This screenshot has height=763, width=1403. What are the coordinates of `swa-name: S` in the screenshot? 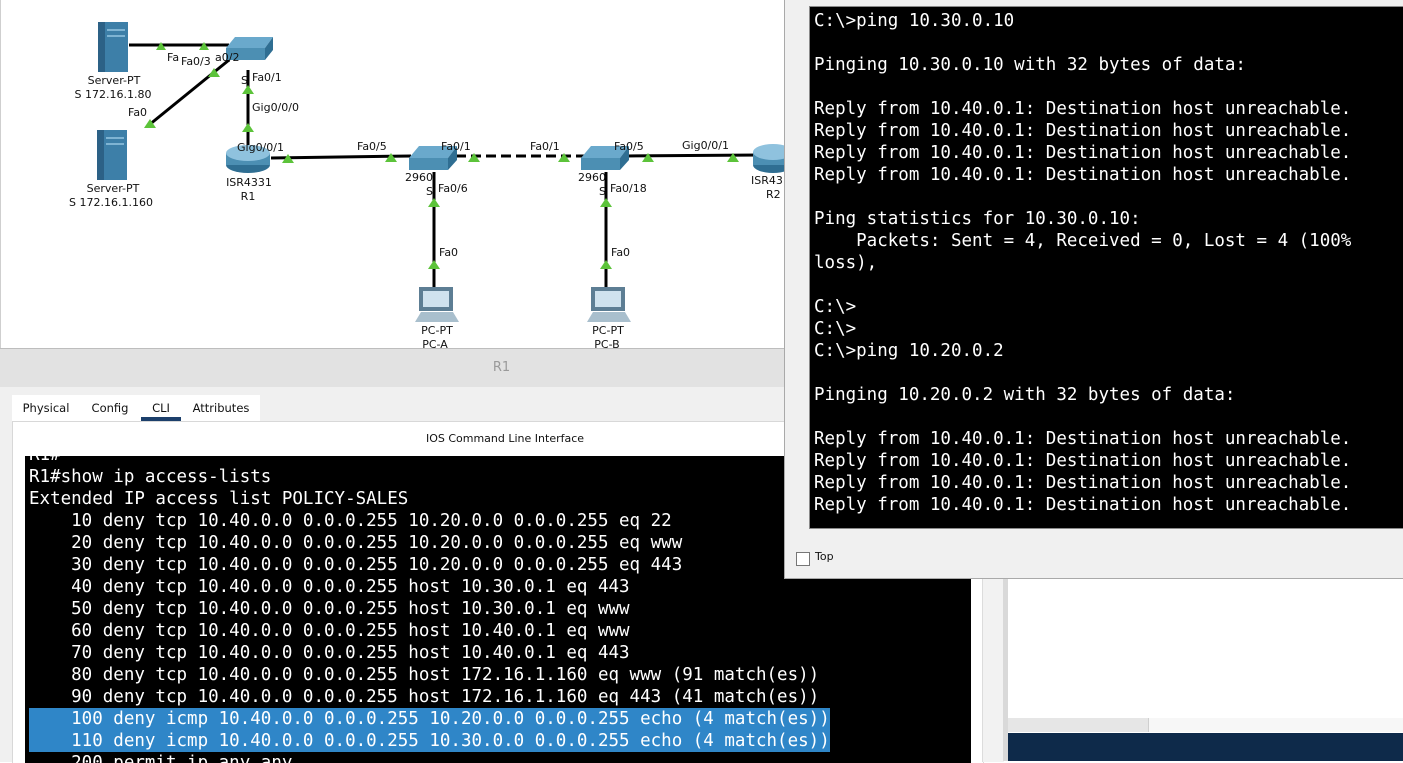 It's located at (429, 191).